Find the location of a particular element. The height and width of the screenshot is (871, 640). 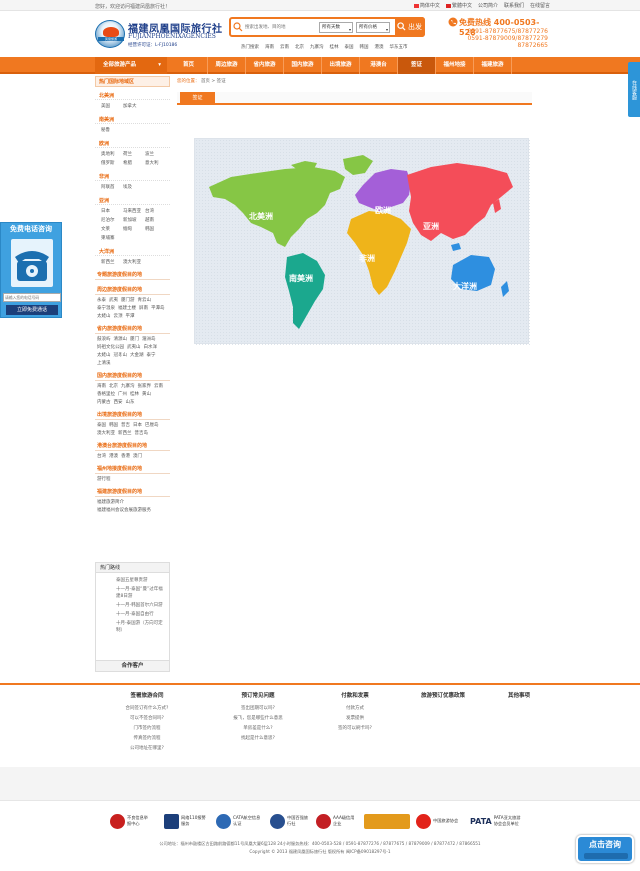

country-link: 韩国 is located at coordinates (156, 229).